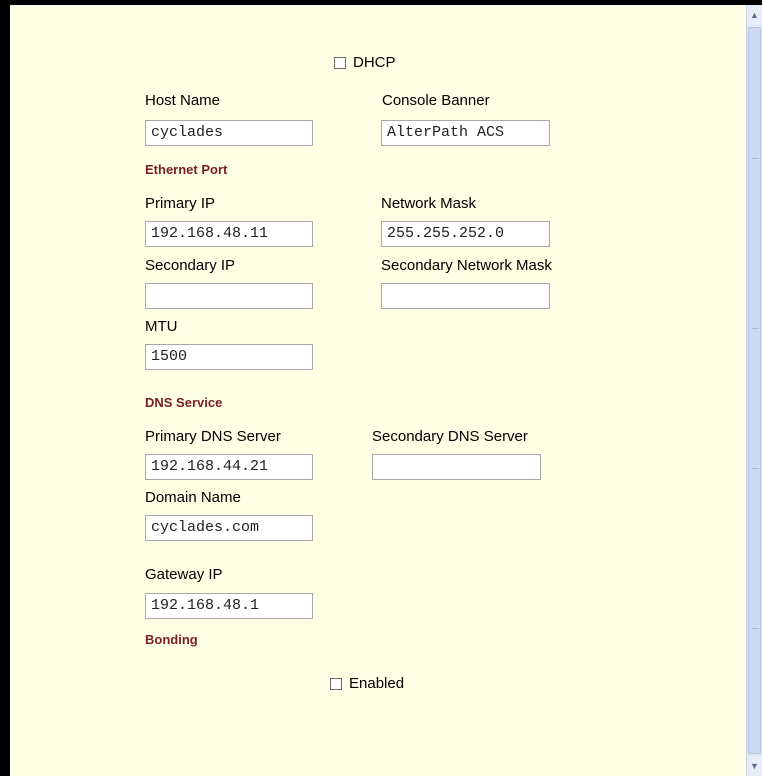  Describe the element at coordinates (754, 766) in the screenshot. I see `scroll-down-button: ▼` at that location.